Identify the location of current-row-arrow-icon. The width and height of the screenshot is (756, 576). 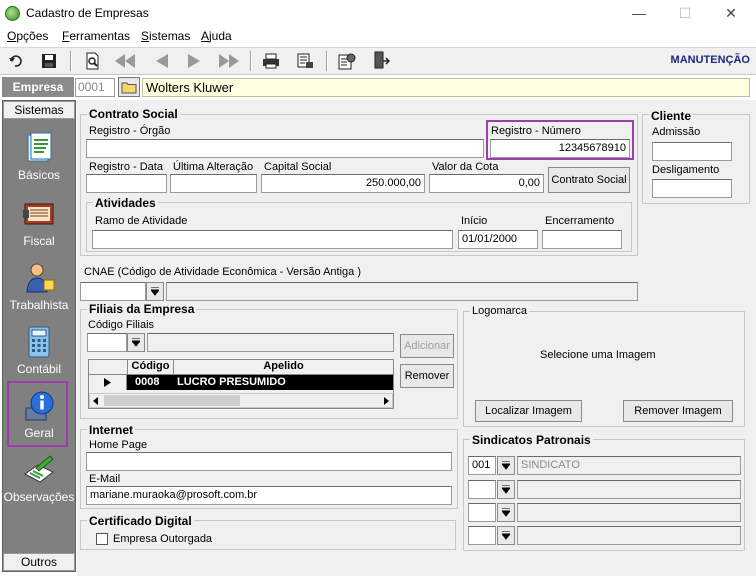
(107, 382).